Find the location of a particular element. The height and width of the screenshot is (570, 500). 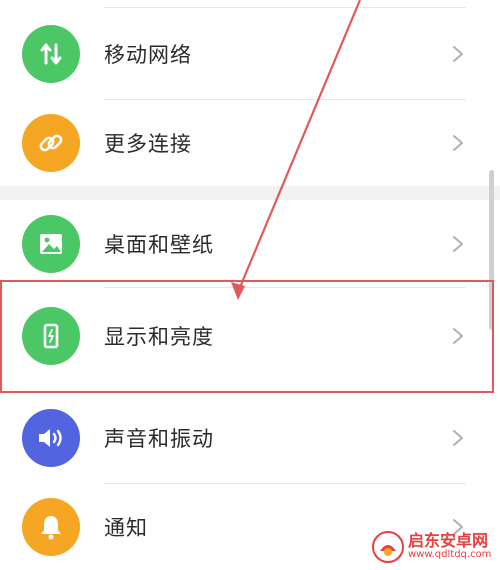

settings-item-label: 移动网络 is located at coordinates (148, 55).